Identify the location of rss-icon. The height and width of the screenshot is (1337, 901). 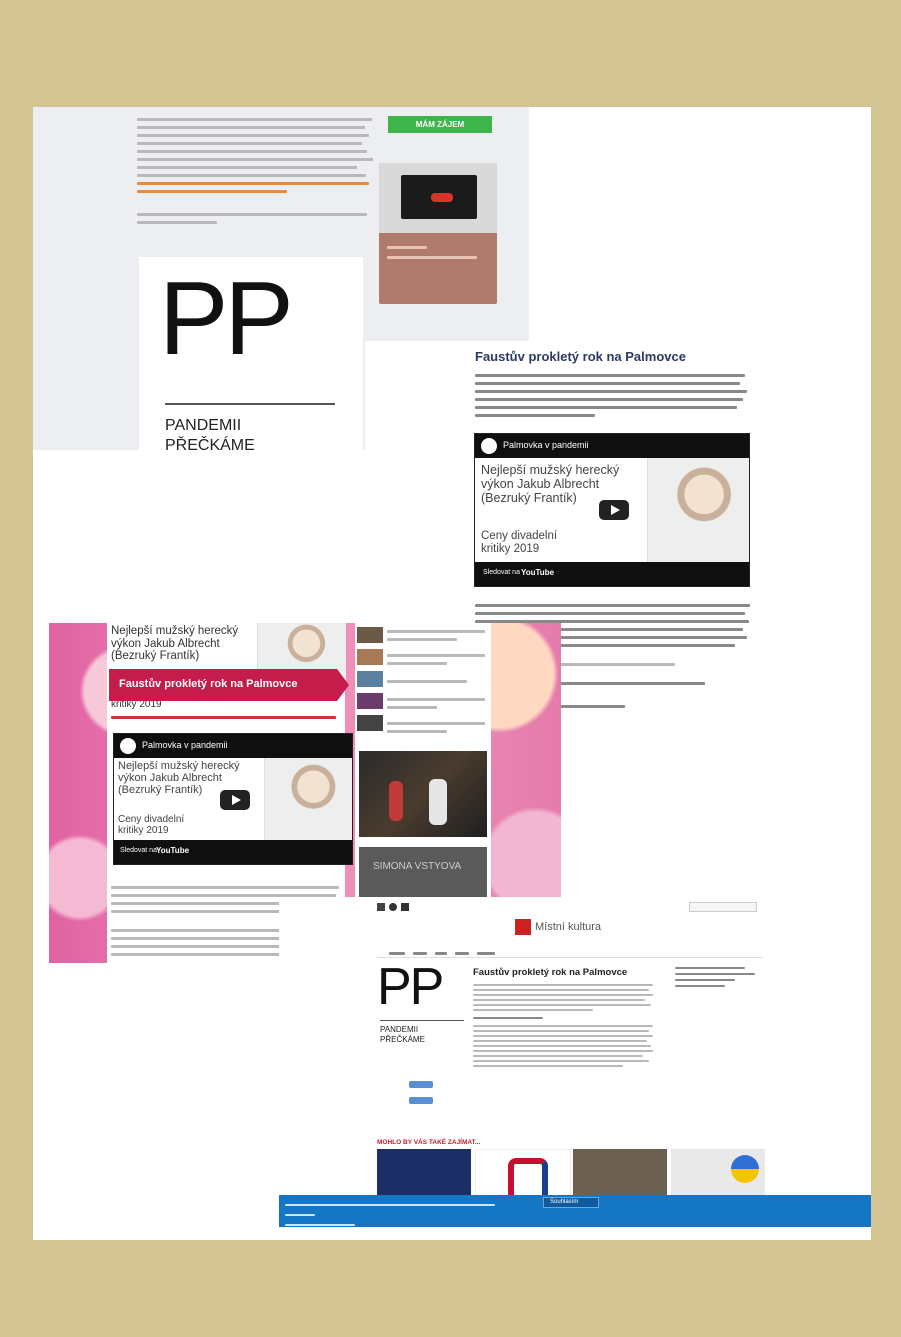
(381, 907).